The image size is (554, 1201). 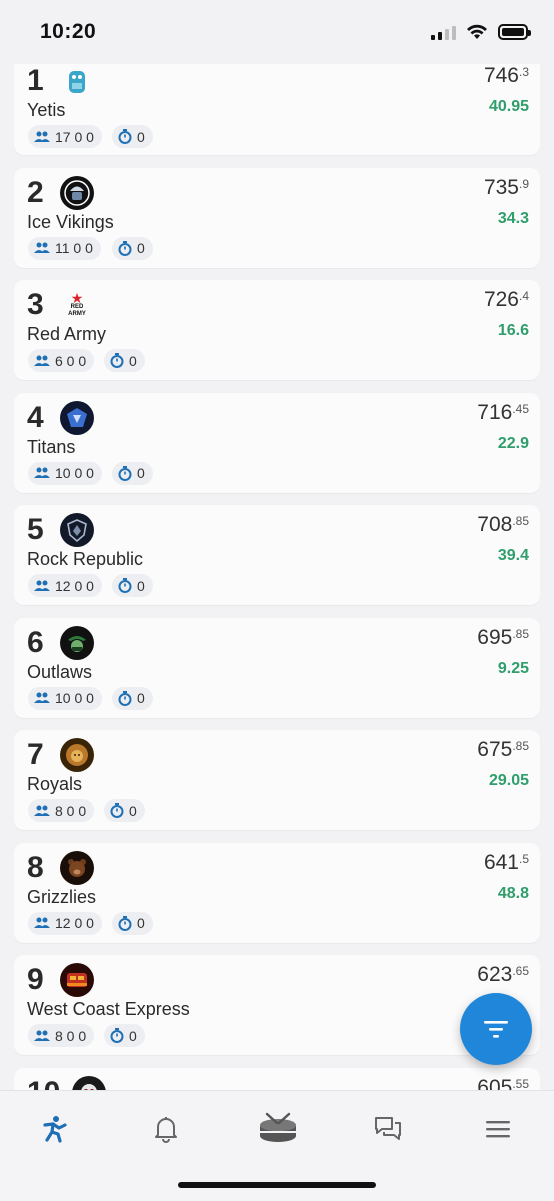 What do you see at coordinates (508, 780) in the screenshot?
I see `team-gain: 29.05` at bounding box center [508, 780].